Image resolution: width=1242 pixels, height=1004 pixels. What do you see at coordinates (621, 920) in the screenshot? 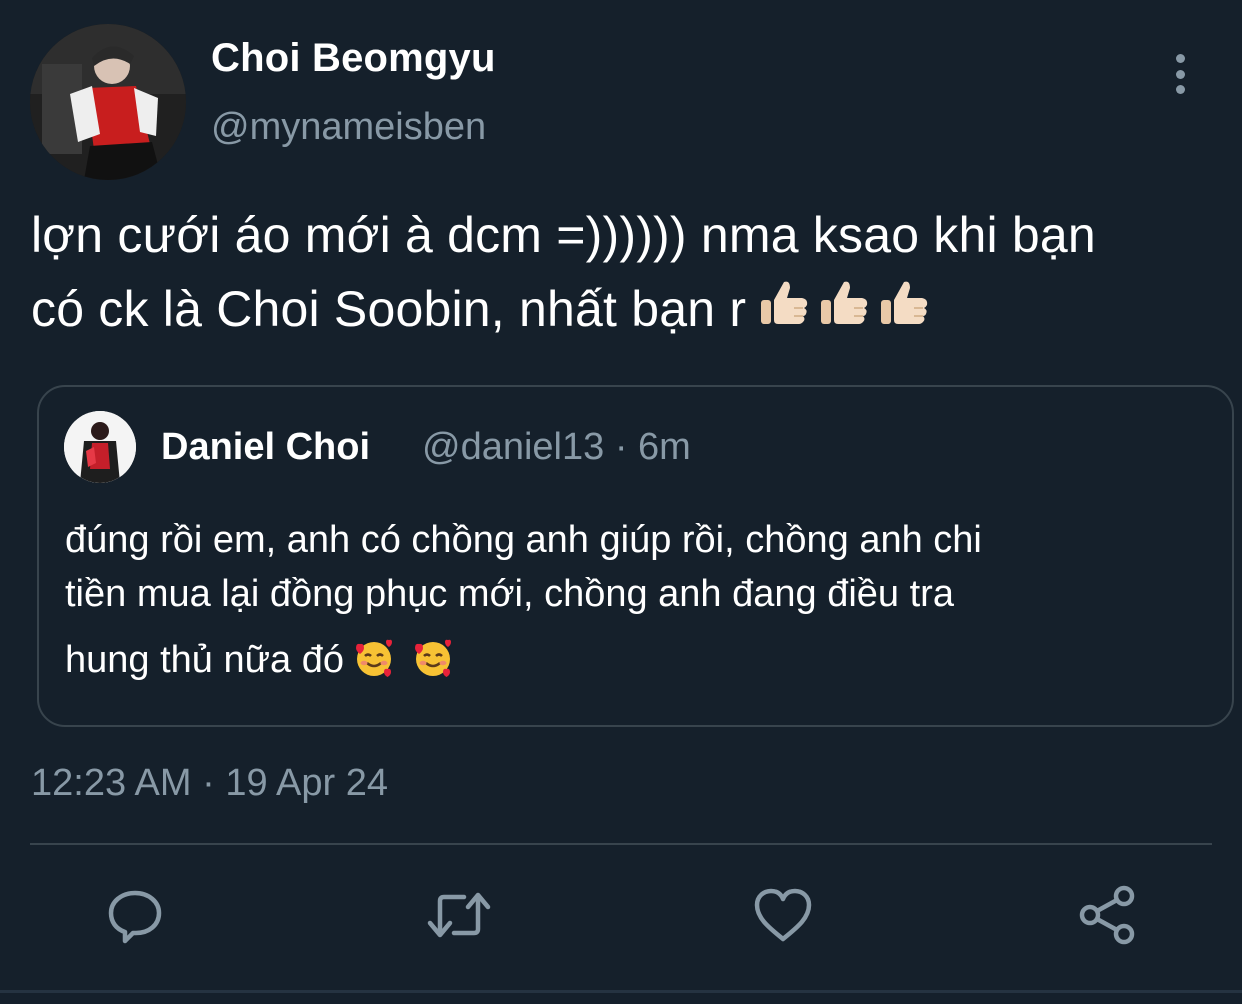
I see `action-bar` at bounding box center [621, 920].